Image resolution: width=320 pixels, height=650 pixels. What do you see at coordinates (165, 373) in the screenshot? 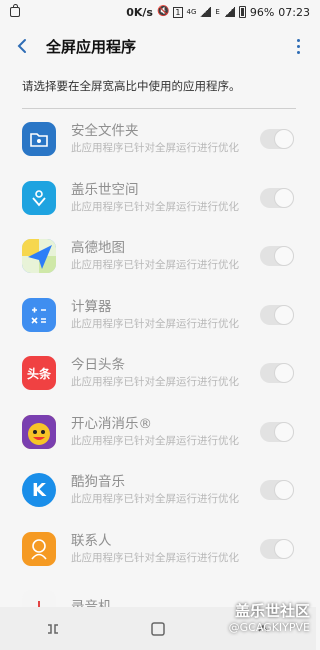
I see `app-text: 今日头条此应用程序已针对全屏运行进行优化` at bounding box center [165, 373].